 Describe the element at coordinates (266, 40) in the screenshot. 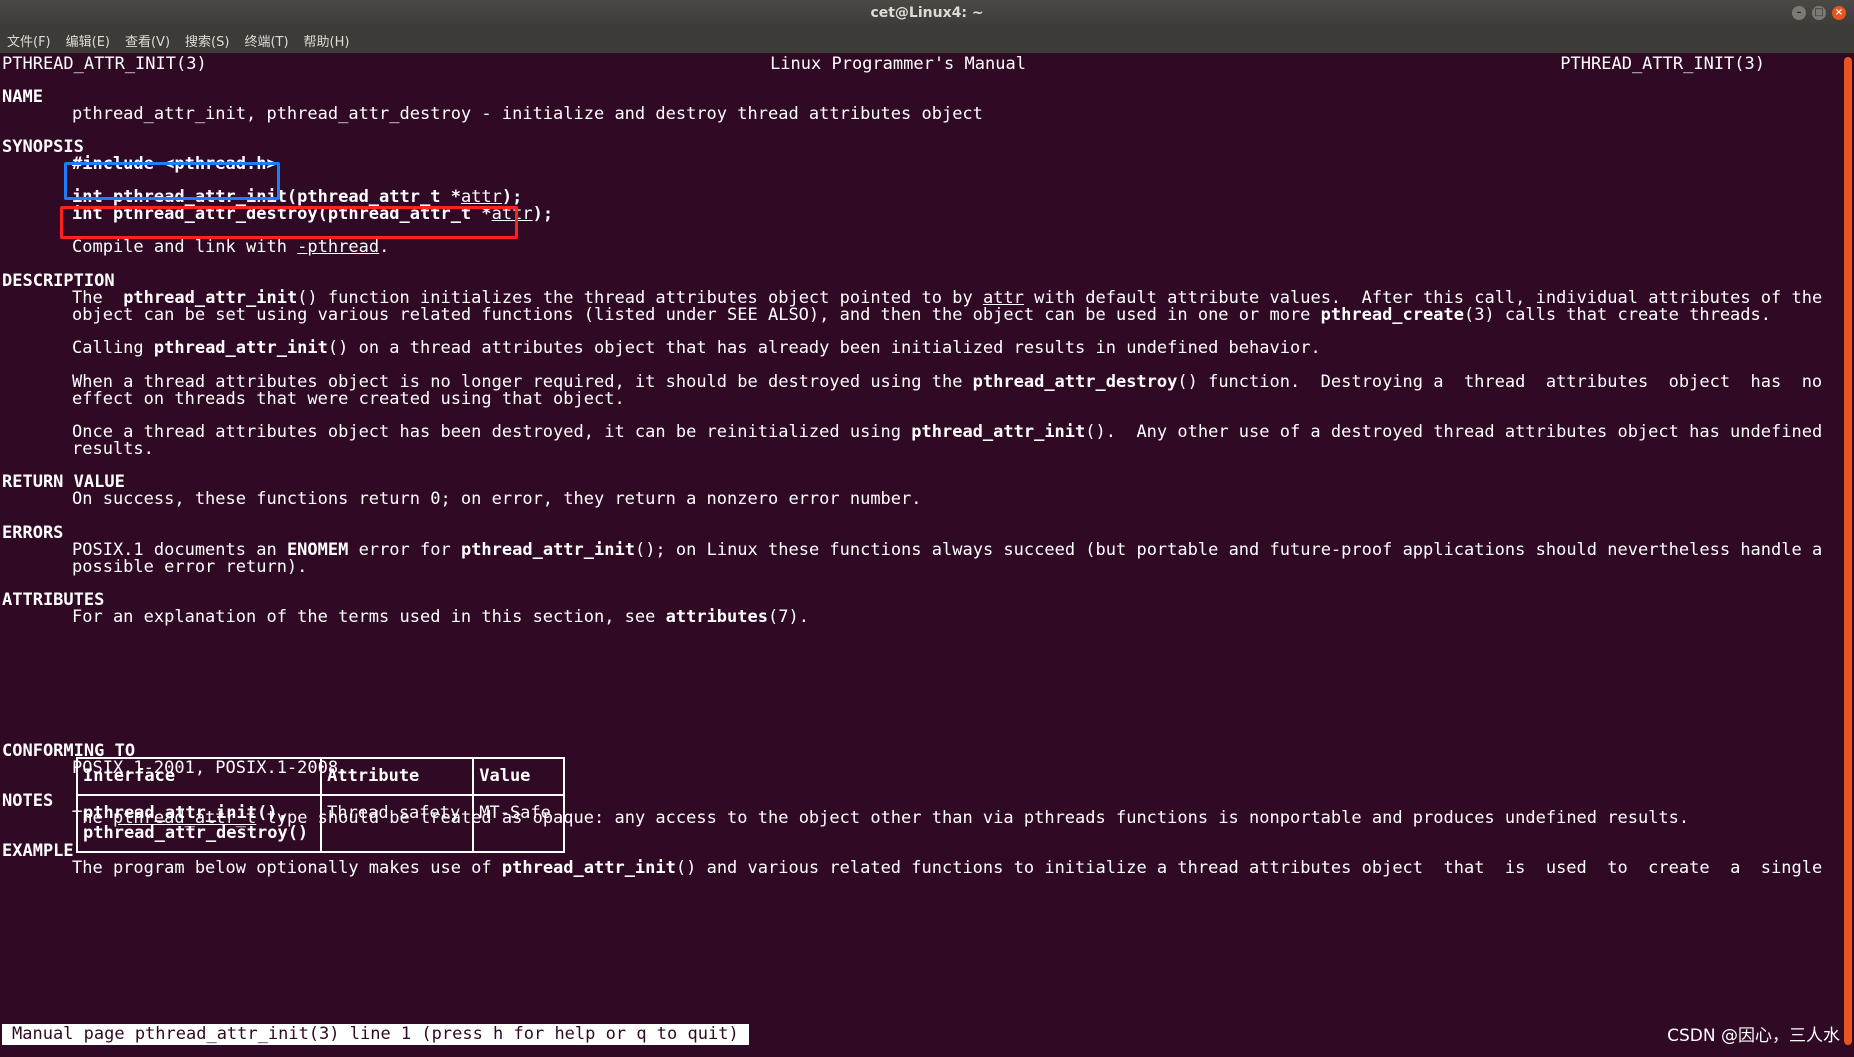

I see `menu-terminal: 终端(T)` at that location.